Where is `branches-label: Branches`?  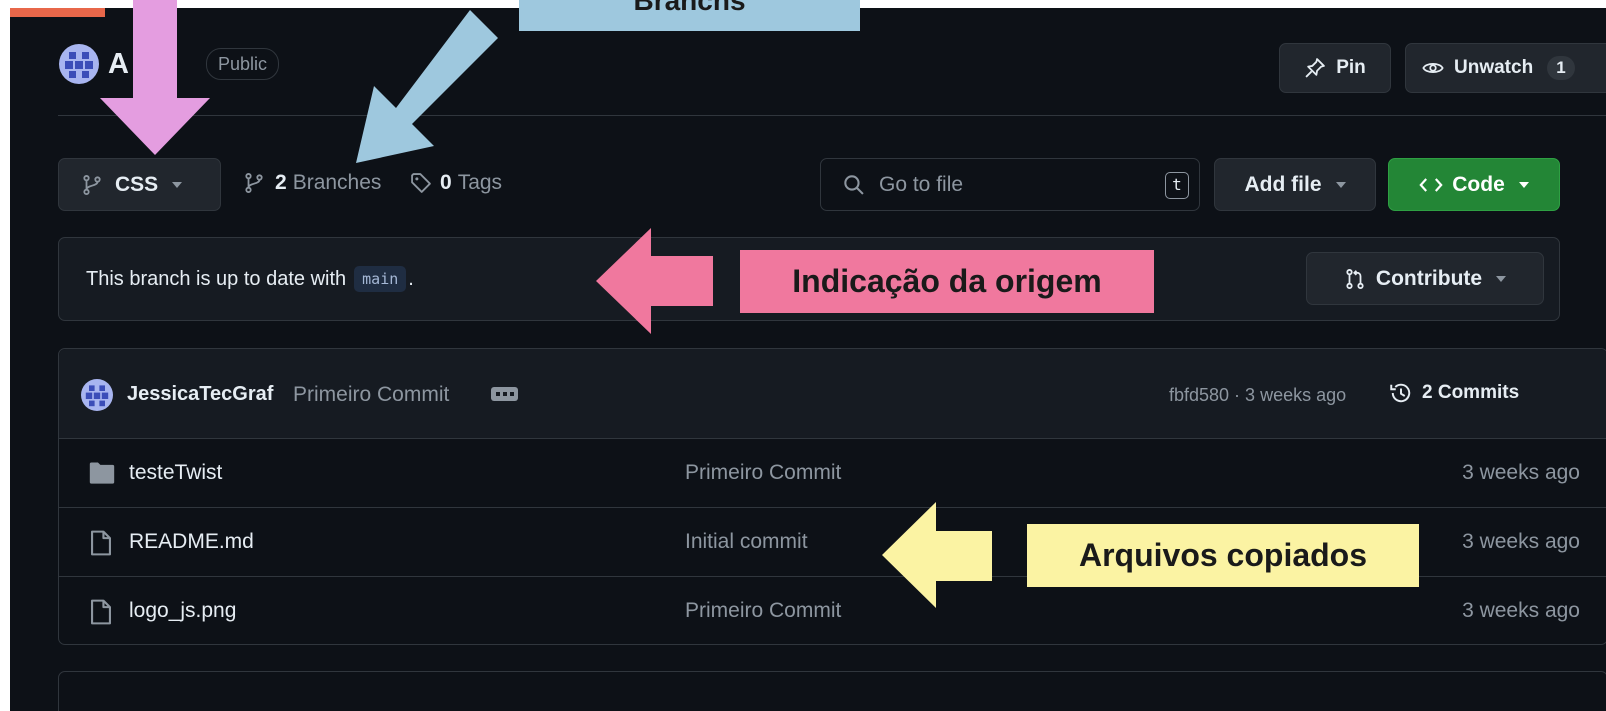
branches-label: Branches is located at coordinates (337, 182).